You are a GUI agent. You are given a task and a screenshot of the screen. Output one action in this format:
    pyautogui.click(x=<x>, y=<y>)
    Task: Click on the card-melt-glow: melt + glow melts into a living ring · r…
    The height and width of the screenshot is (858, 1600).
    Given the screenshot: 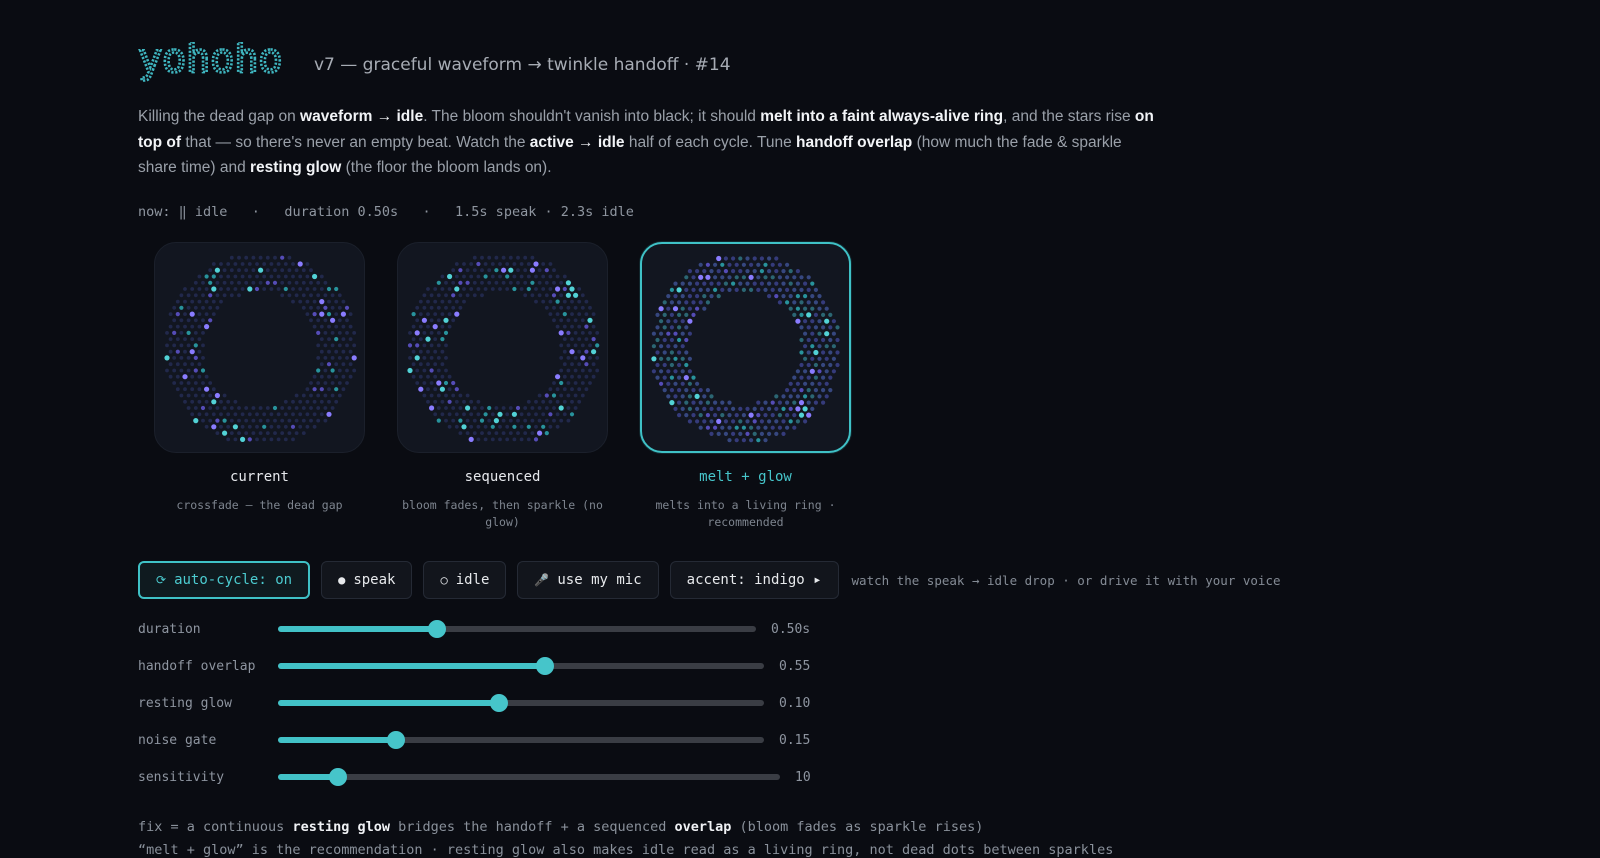 What is the action you would take?
    pyautogui.click(x=745, y=386)
    